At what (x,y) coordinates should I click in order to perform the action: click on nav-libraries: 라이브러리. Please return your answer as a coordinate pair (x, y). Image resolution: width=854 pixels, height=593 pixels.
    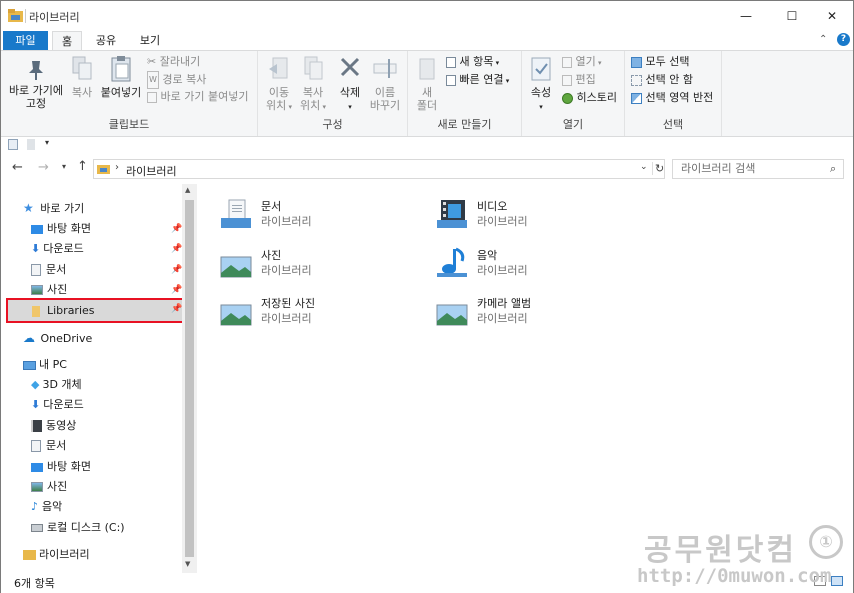
    Looking at the image, I should click on (56, 555).